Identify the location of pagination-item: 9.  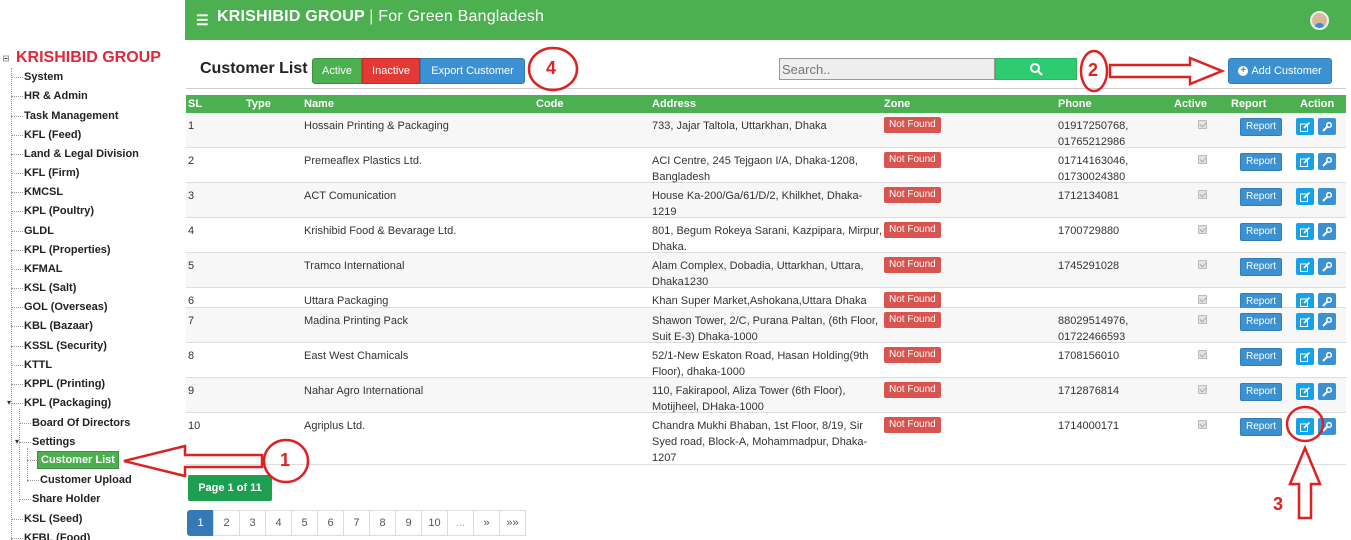
(408, 523).